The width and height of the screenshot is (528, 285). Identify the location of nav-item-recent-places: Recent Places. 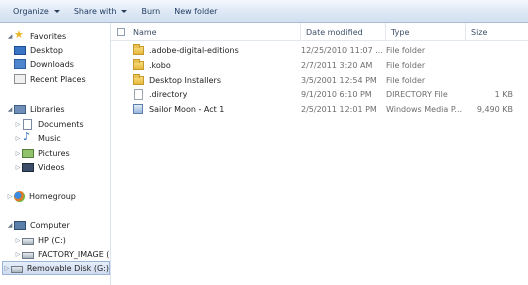
(50, 79).